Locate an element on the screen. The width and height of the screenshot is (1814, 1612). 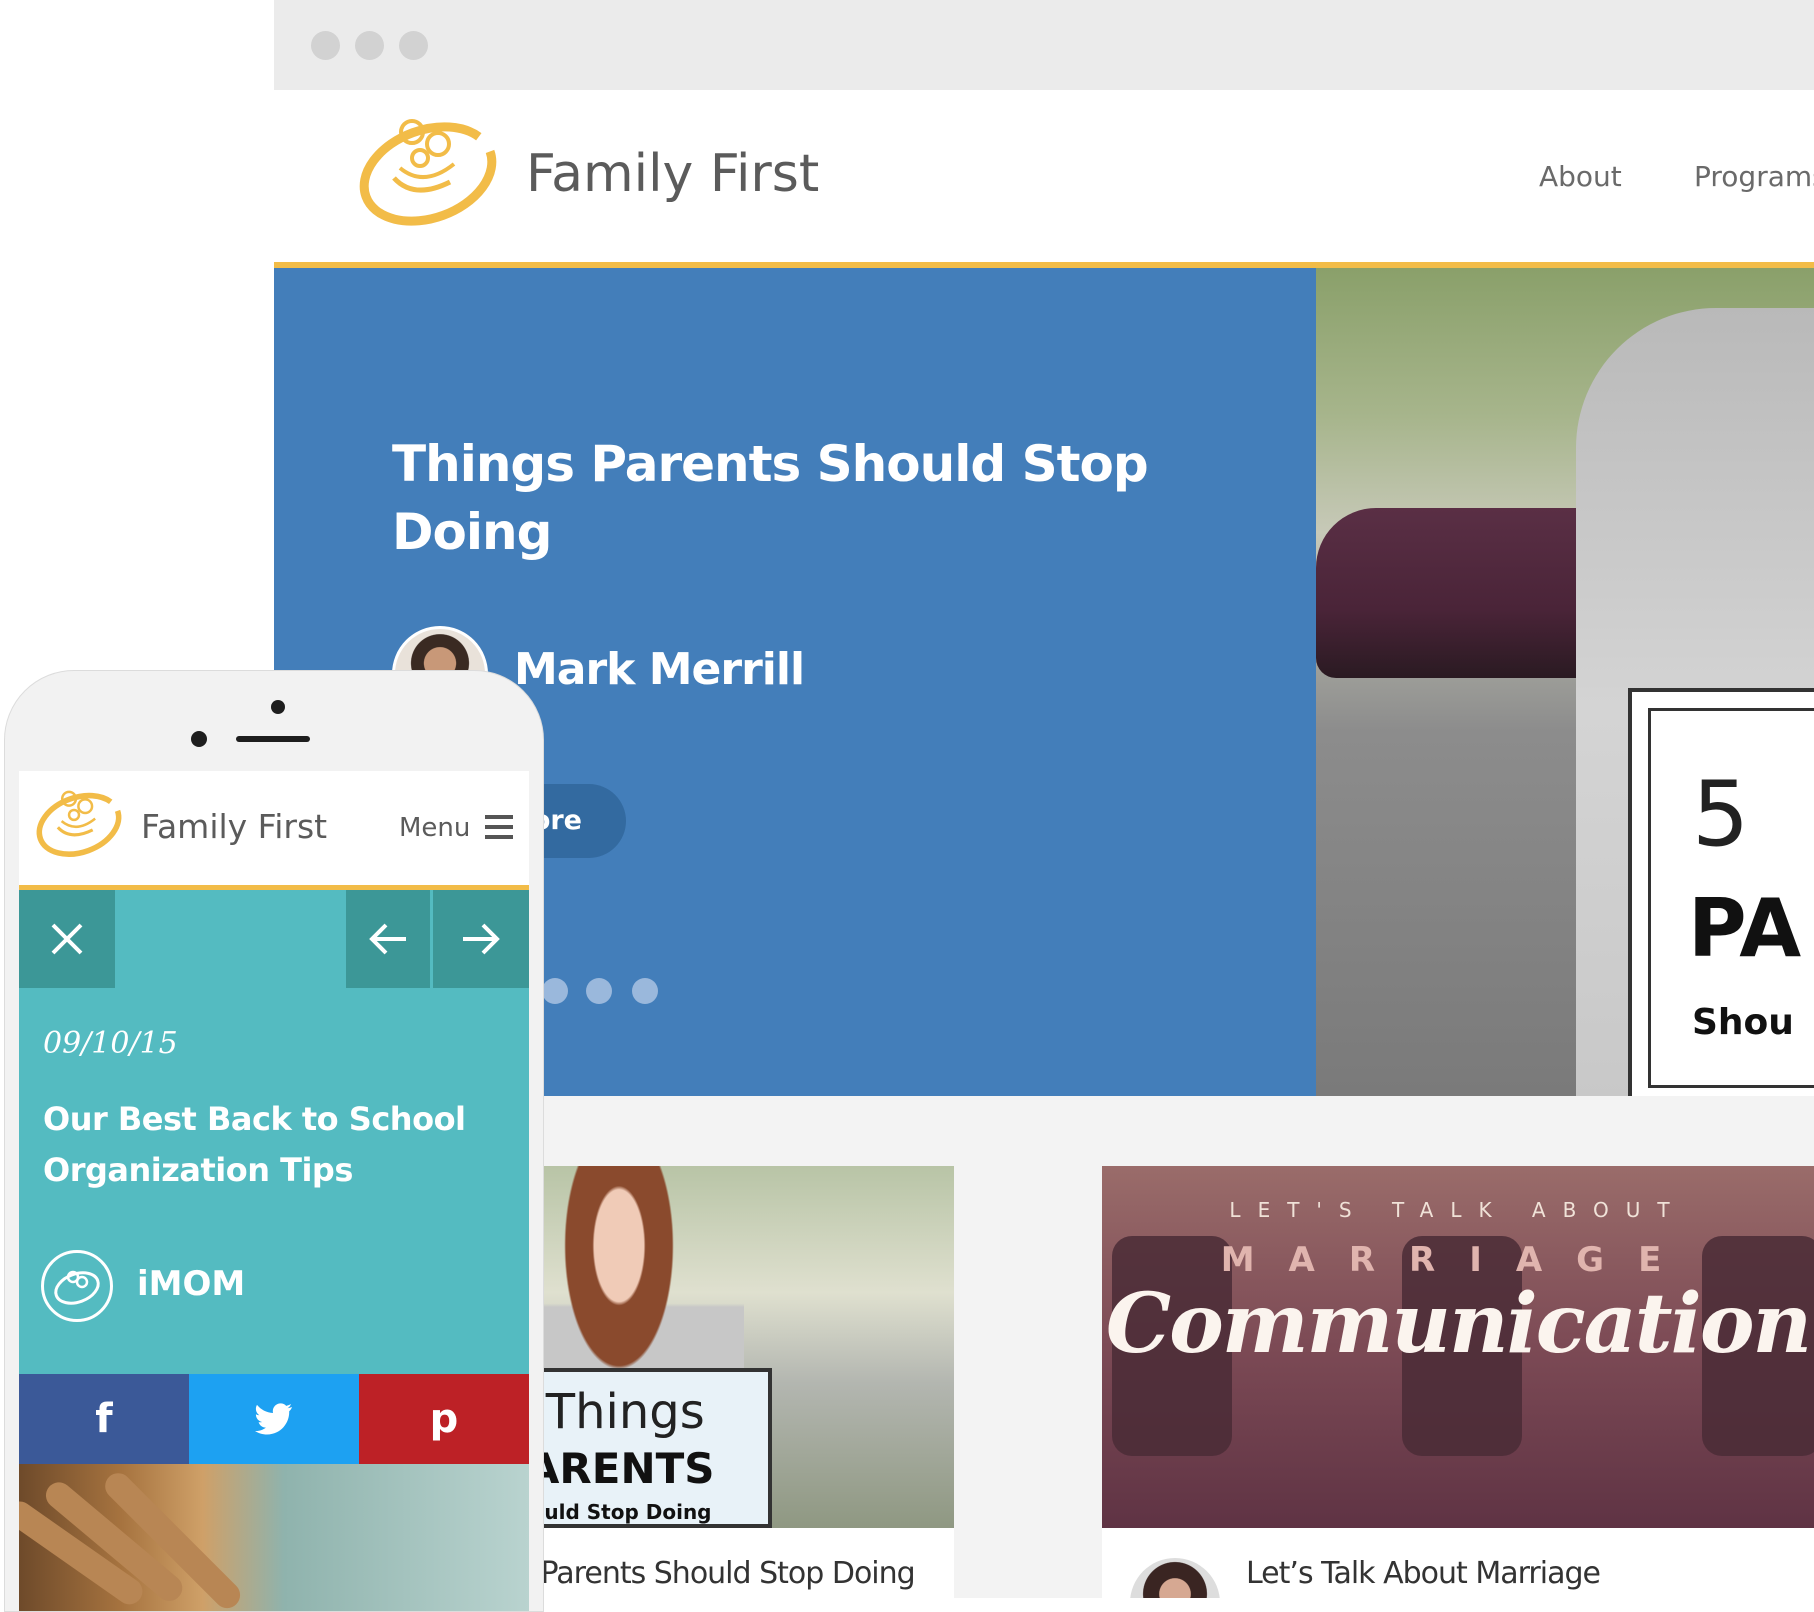
nav-programs-link: Programs is located at coordinates (1754, 176).